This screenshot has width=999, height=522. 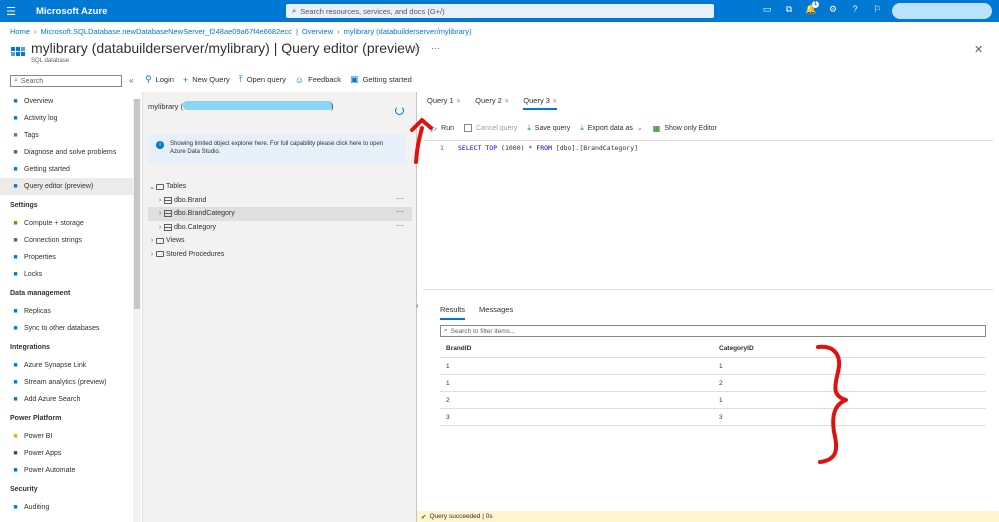 What do you see at coordinates (685, 128) in the screenshot?
I see `show-only-editor-button: ▦ Show only Editor` at bounding box center [685, 128].